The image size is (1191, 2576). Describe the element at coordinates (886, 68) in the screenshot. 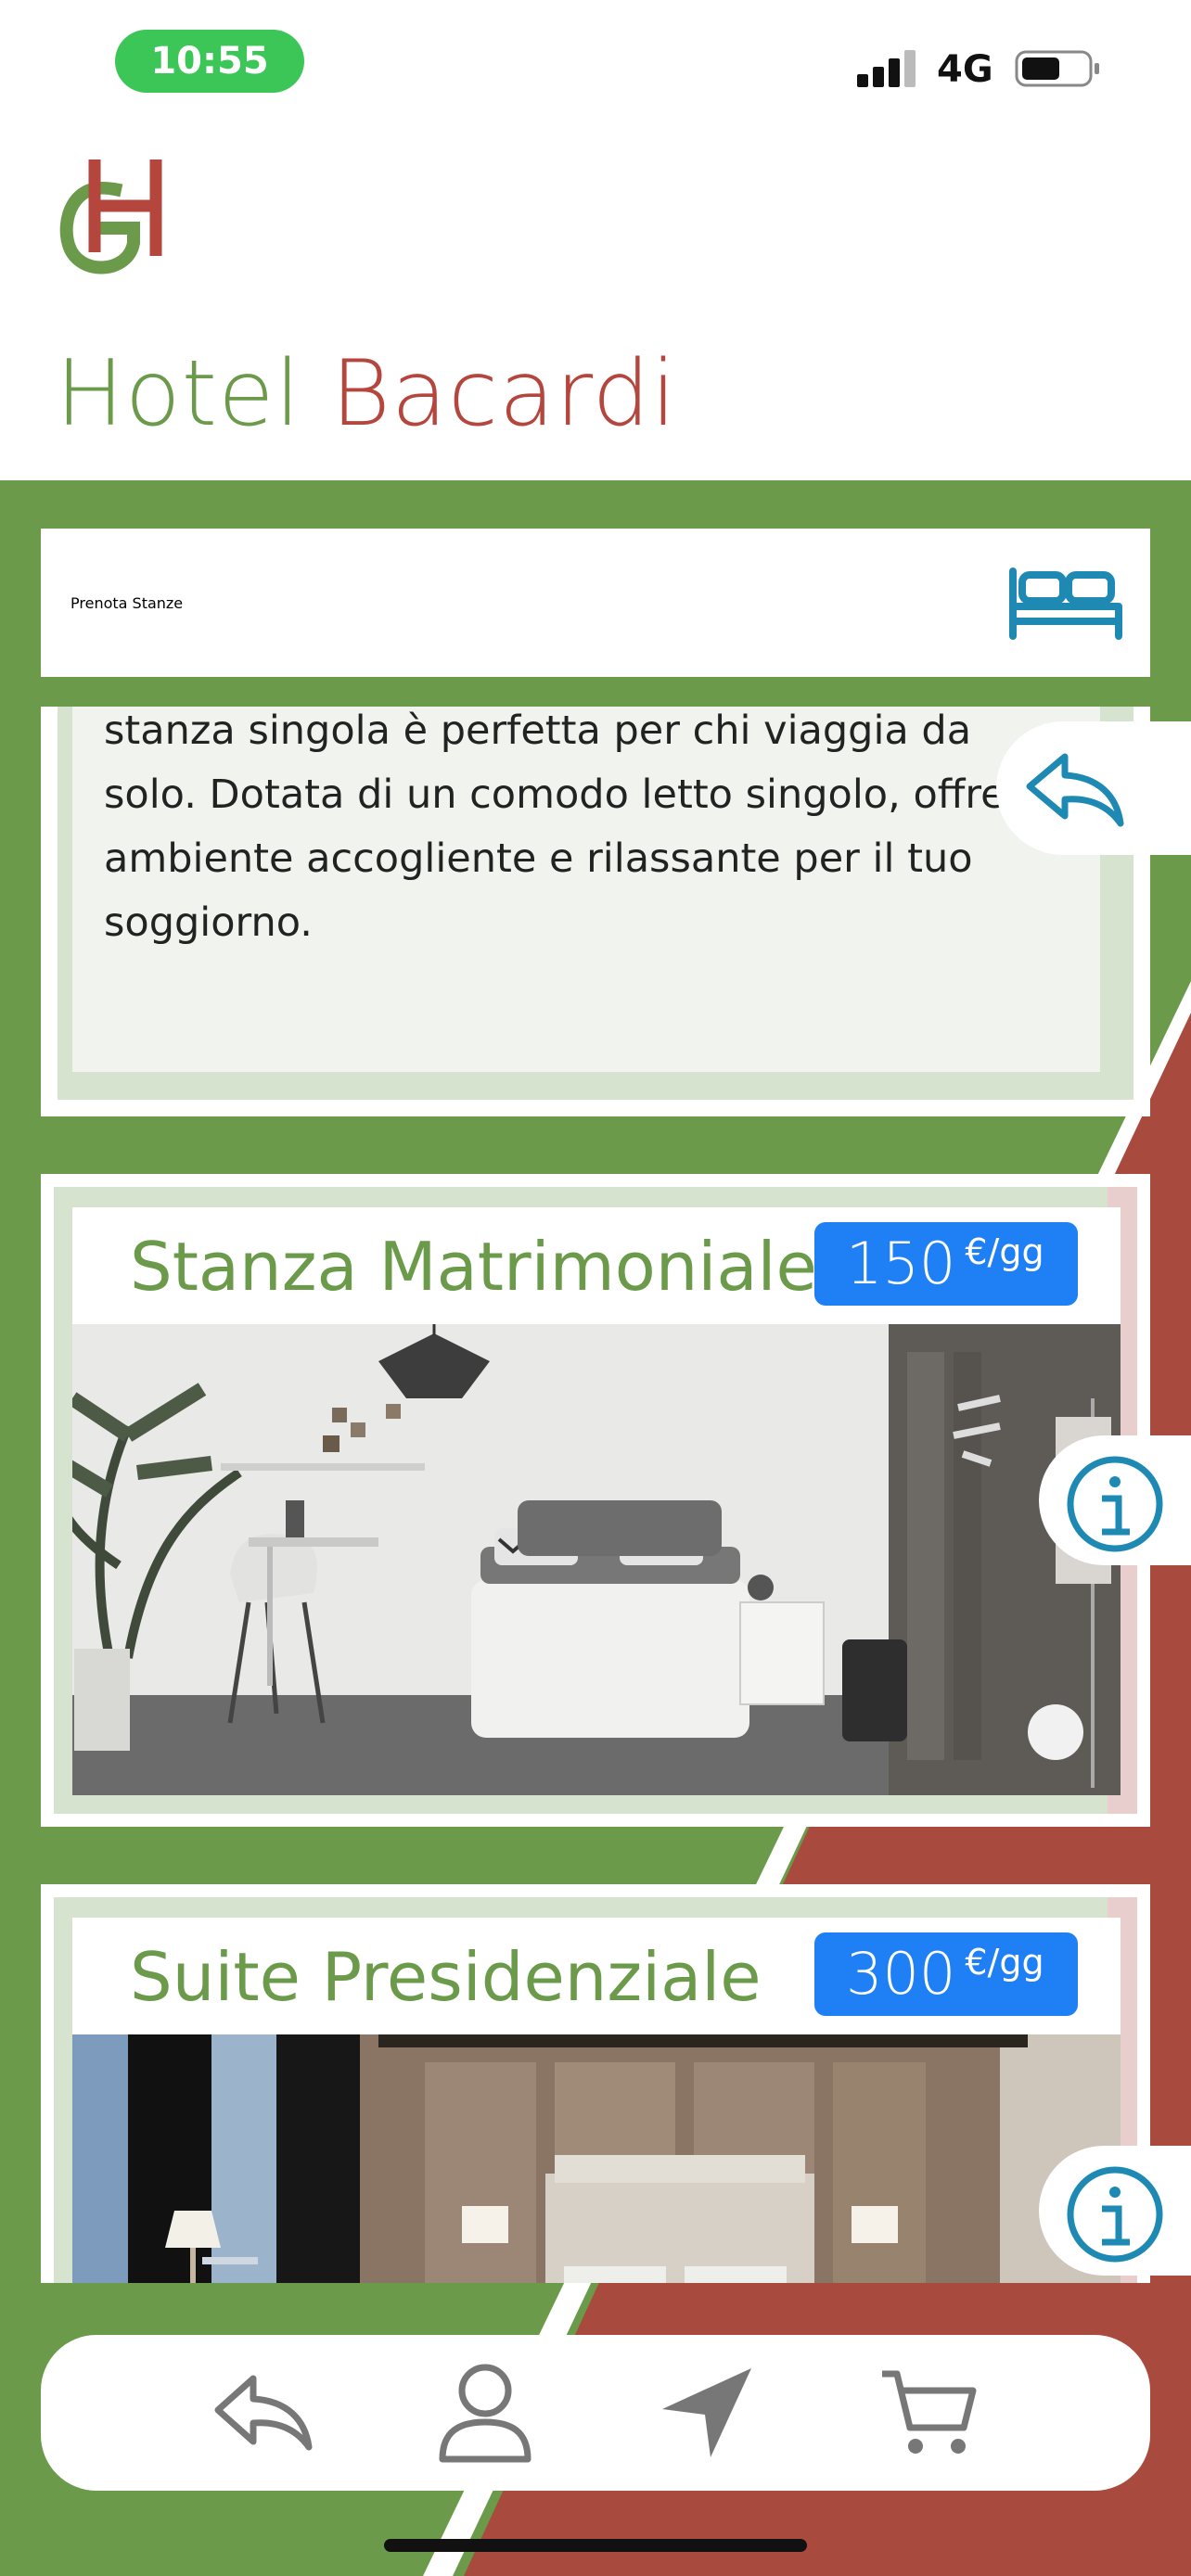

I see `signal-icon` at that location.